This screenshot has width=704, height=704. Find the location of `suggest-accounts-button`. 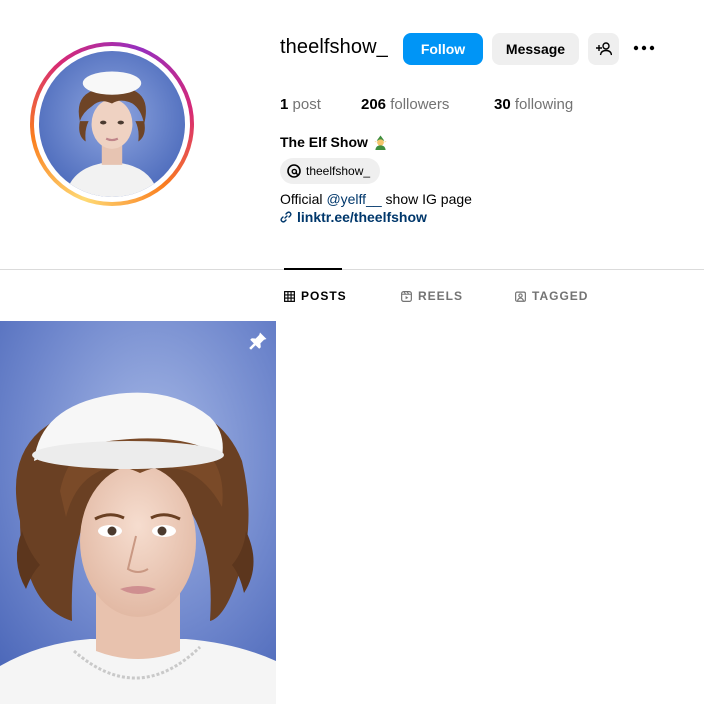

suggest-accounts-button is located at coordinates (603, 49).